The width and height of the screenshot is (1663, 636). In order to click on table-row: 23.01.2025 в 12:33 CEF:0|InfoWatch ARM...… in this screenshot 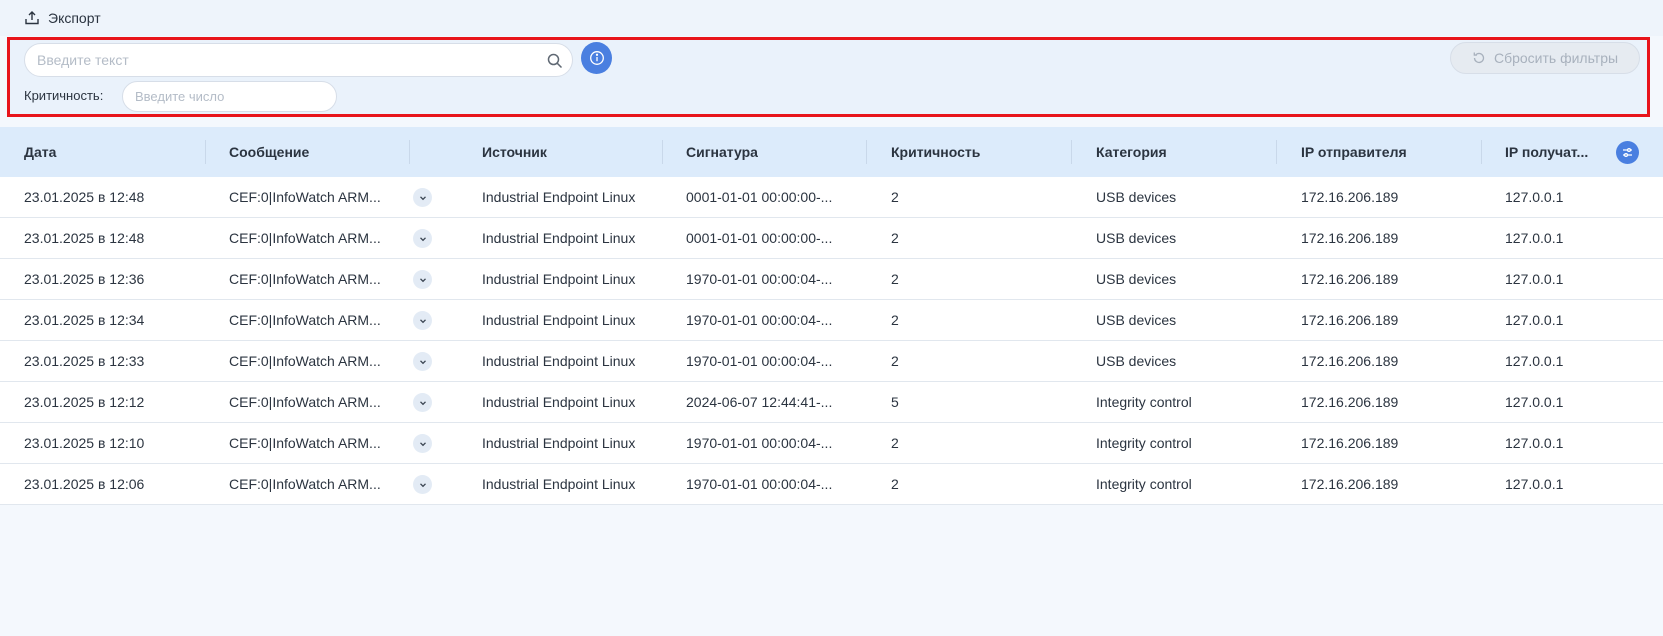, I will do `click(831, 361)`.